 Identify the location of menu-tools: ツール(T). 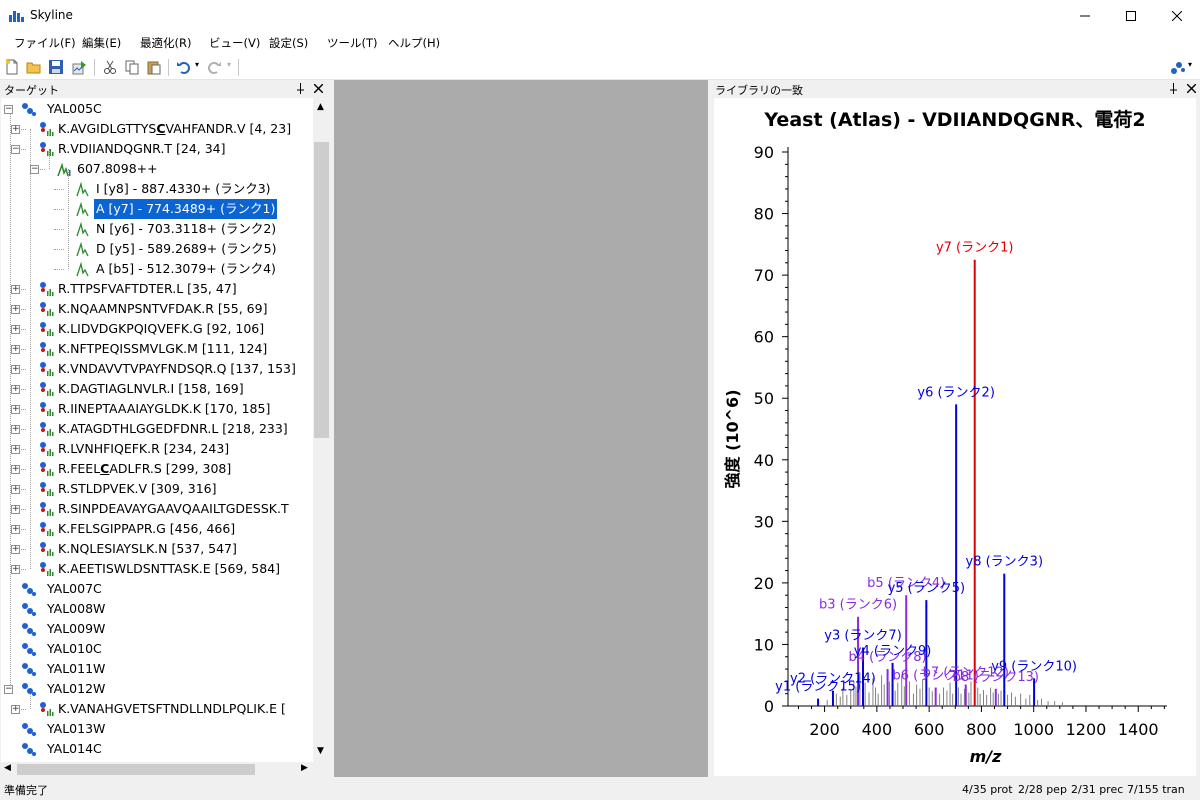
(352, 43).